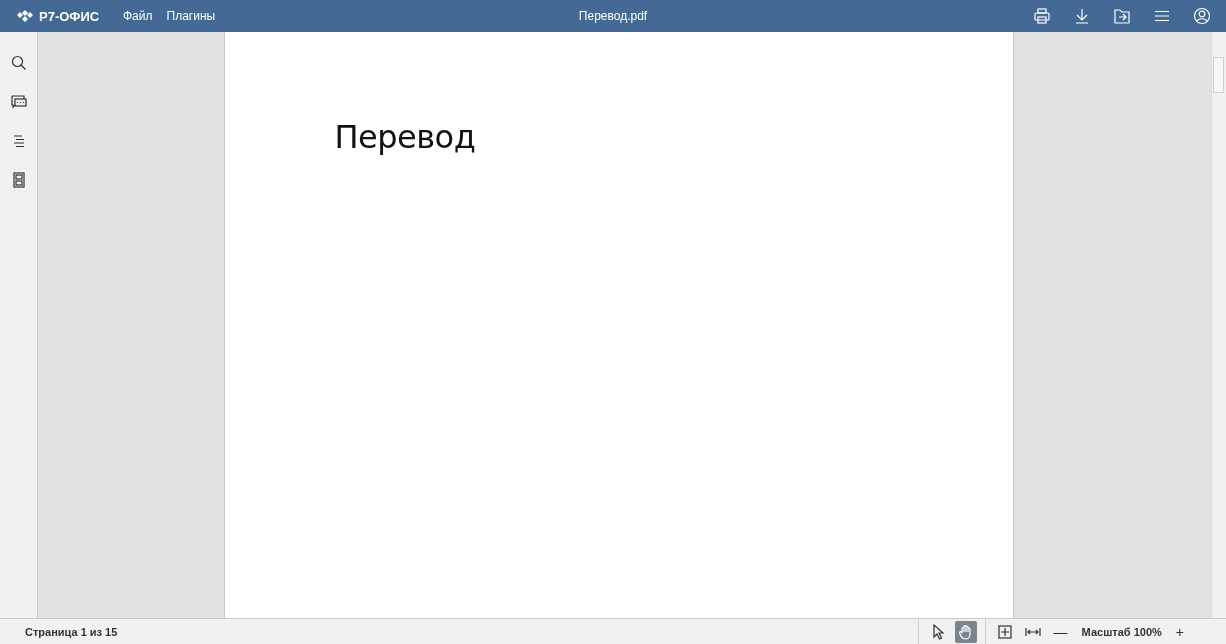 The image size is (1226, 644). Describe the element at coordinates (1218, 325) in the screenshot. I see `vertical-scrollbar` at that location.